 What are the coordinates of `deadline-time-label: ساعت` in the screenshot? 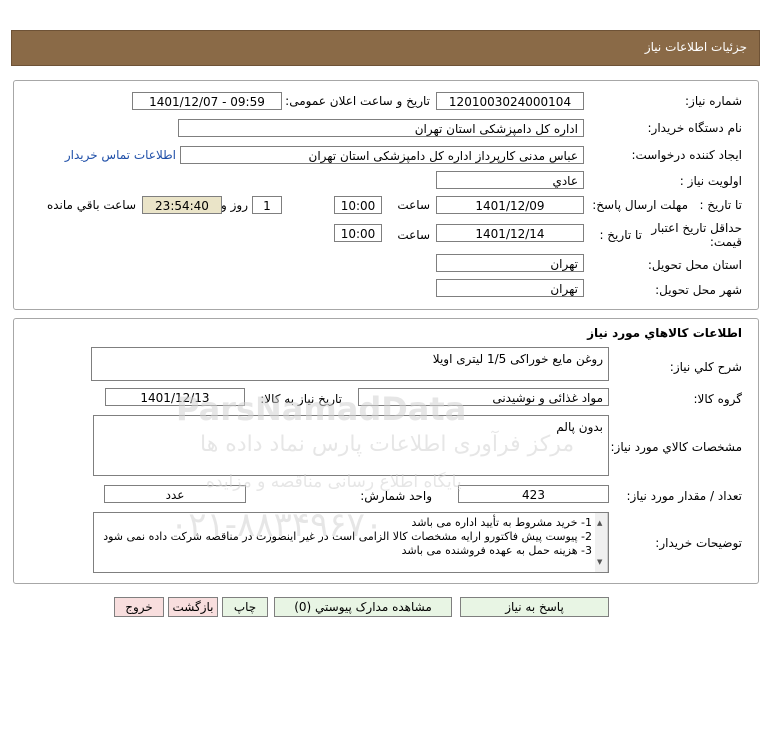 It's located at (413, 205).